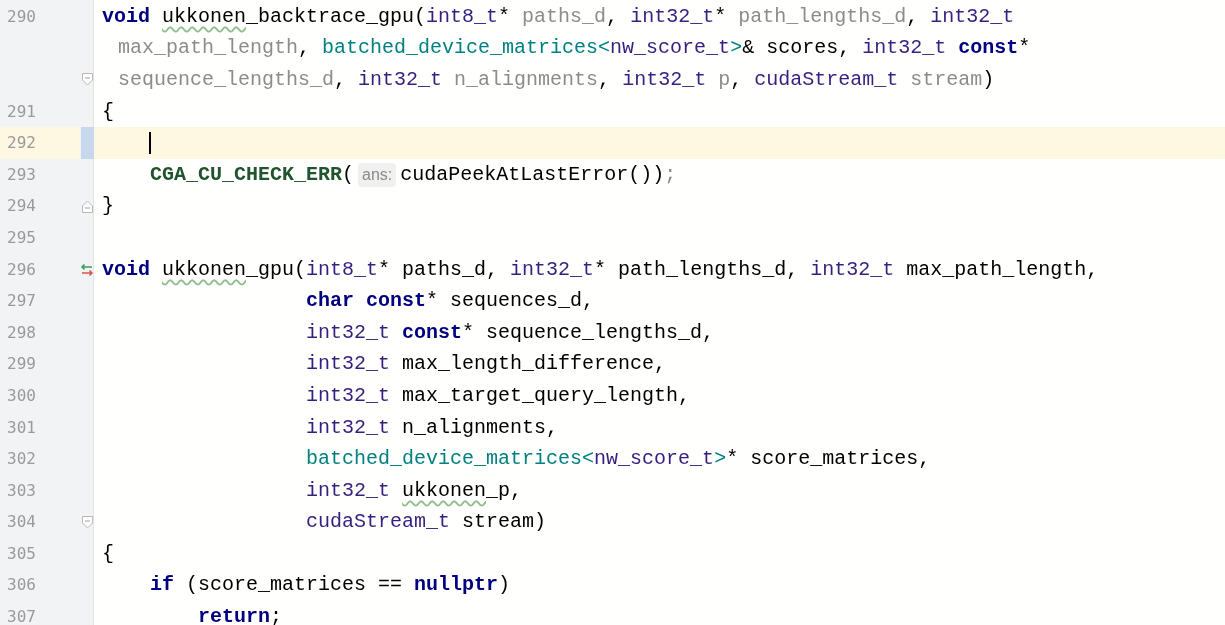  I want to click on code-line: max_path_length, batched_device_matrices<nw_score_t>& scores, int32_t const*, so click(574, 48).